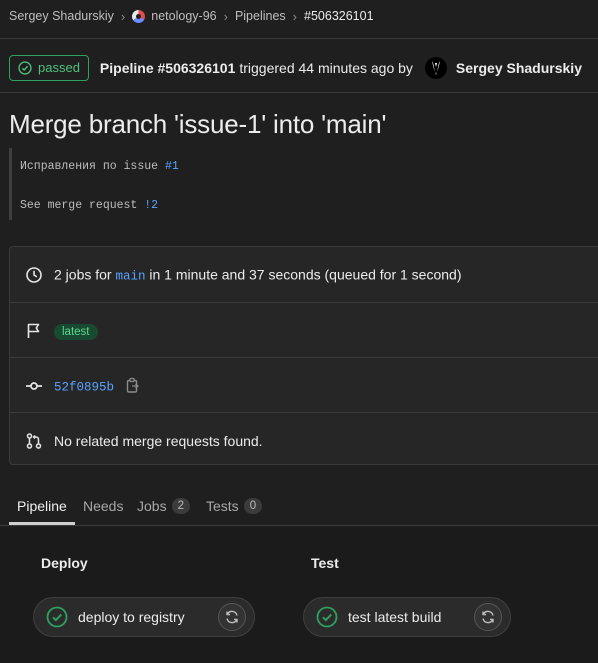  What do you see at coordinates (133, 385) in the screenshot?
I see `copy-icon` at bounding box center [133, 385].